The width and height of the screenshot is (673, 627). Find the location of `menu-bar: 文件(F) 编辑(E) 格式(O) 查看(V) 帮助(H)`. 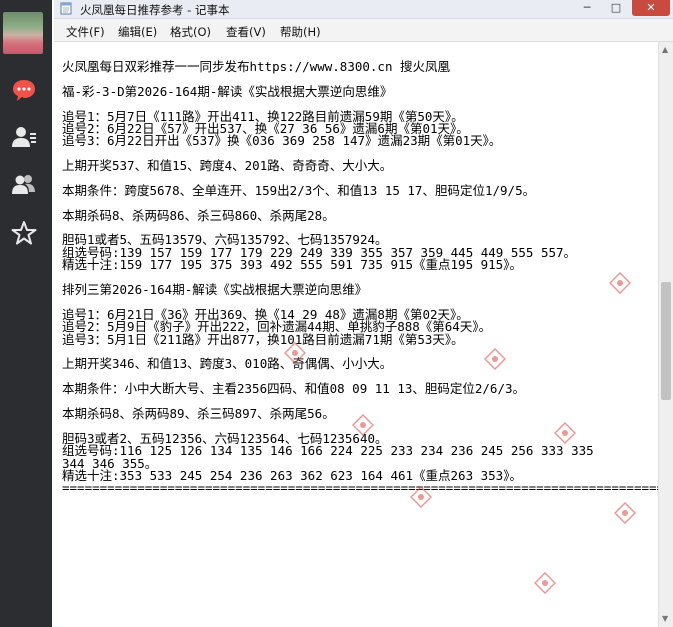

menu-bar: 文件(F) 编辑(E) 格式(O) 查看(V) 帮助(H) is located at coordinates (363, 30).